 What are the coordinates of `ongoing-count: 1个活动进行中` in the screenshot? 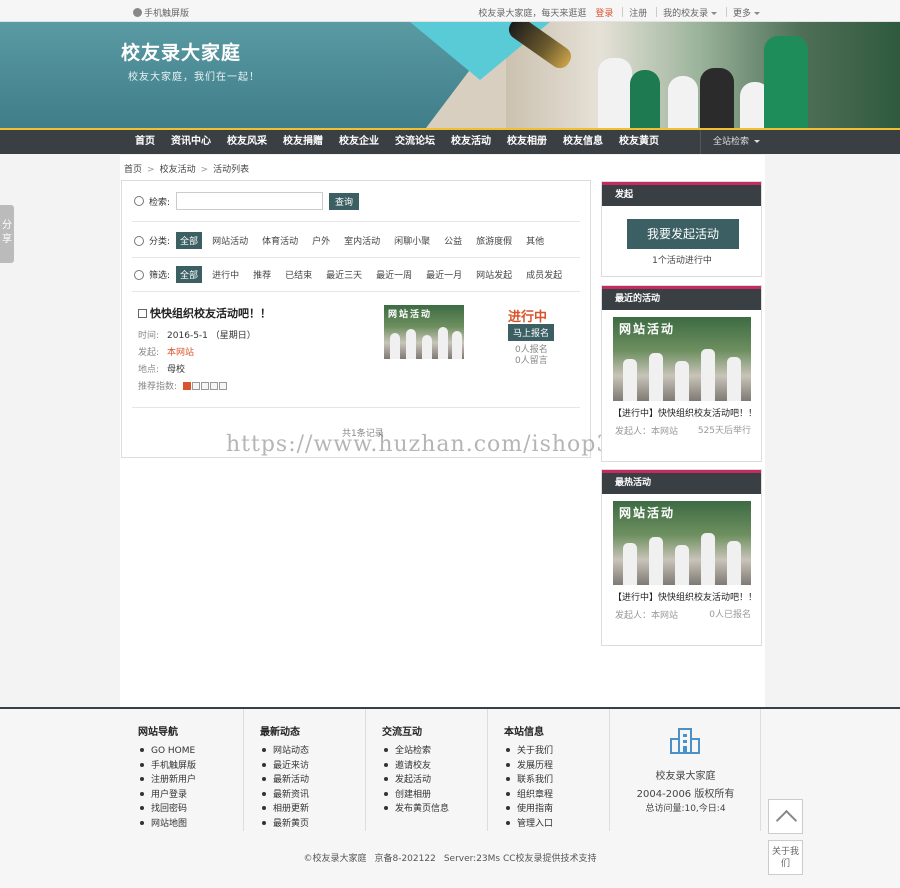 It's located at (682, 261).